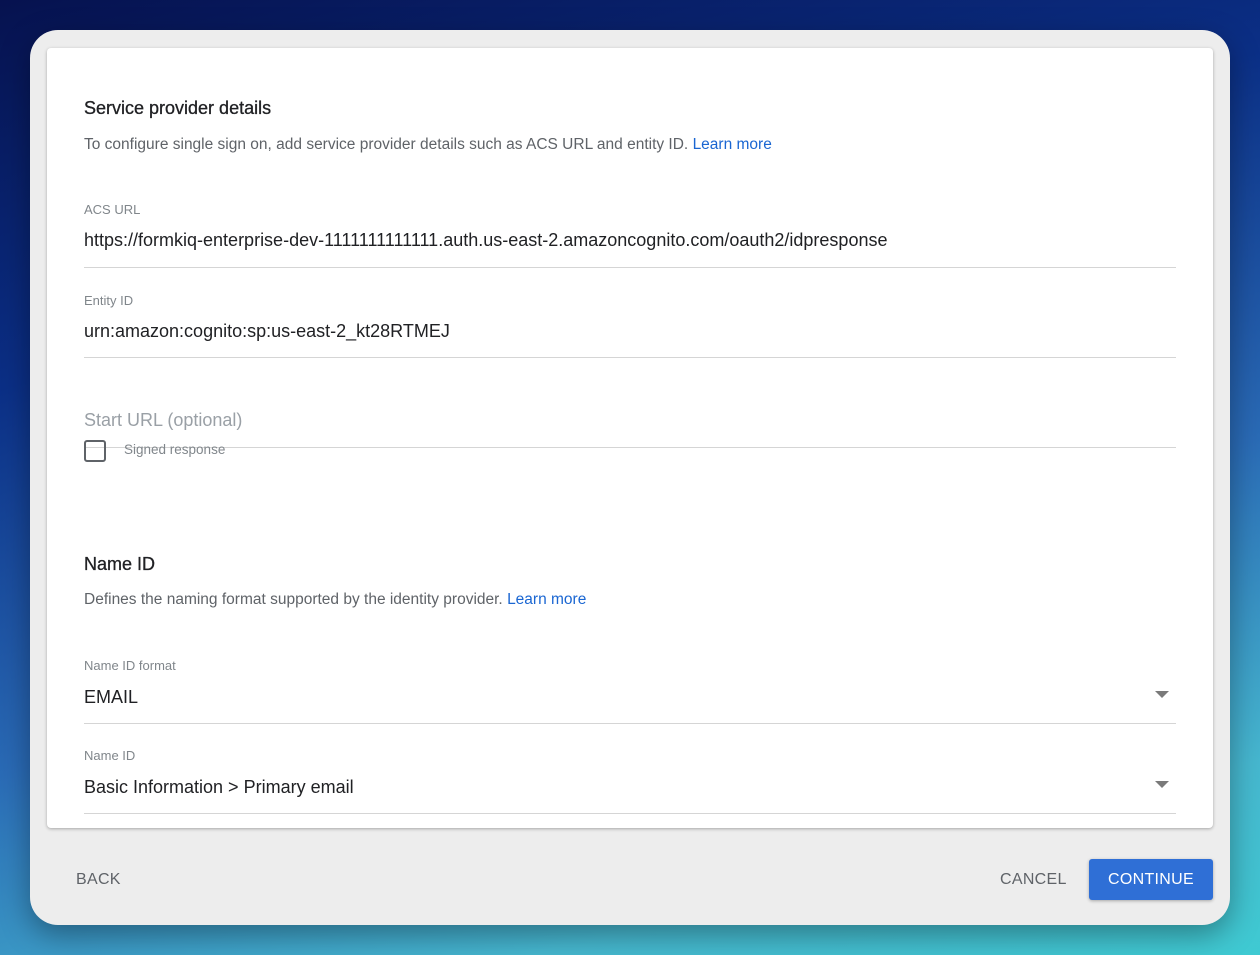  What do you see at coordinates (630, 813) in the screenshot?
I see `name-id-underline` at bounding box center [630, 813].